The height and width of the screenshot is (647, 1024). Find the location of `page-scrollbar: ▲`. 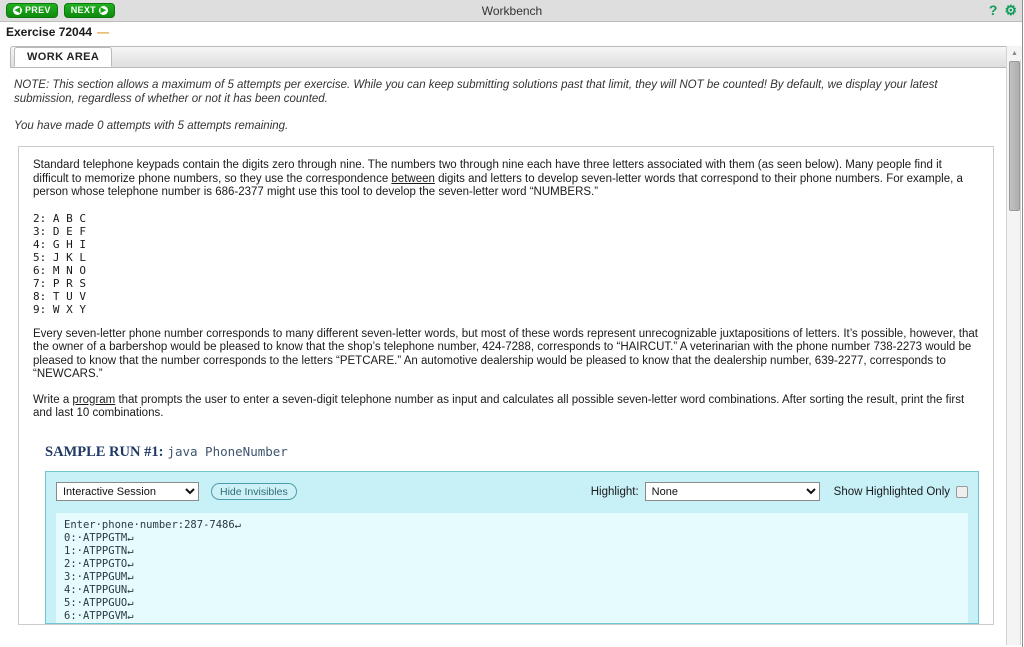

page-scrollbar: ▲ is located at coordinates (1014, 345).